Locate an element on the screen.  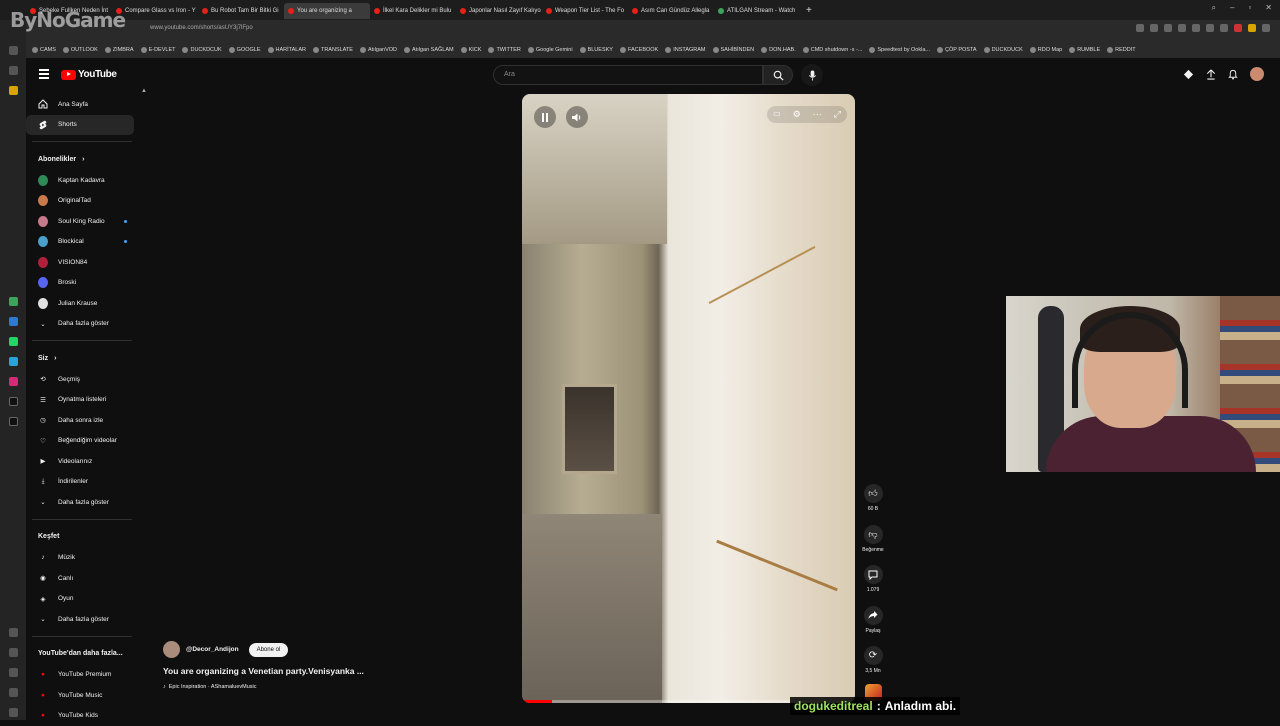
maximize-icon: ▫ is located at coordinates (1249, 8).